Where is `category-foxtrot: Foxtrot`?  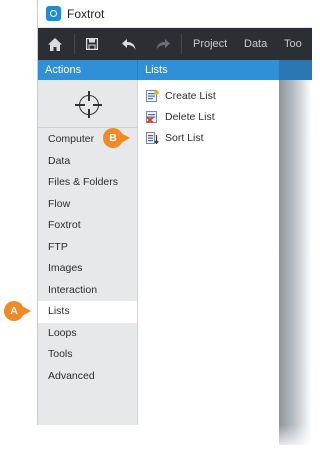
category-foxtrot: Foxtrot is located at coordinates (87, 226).